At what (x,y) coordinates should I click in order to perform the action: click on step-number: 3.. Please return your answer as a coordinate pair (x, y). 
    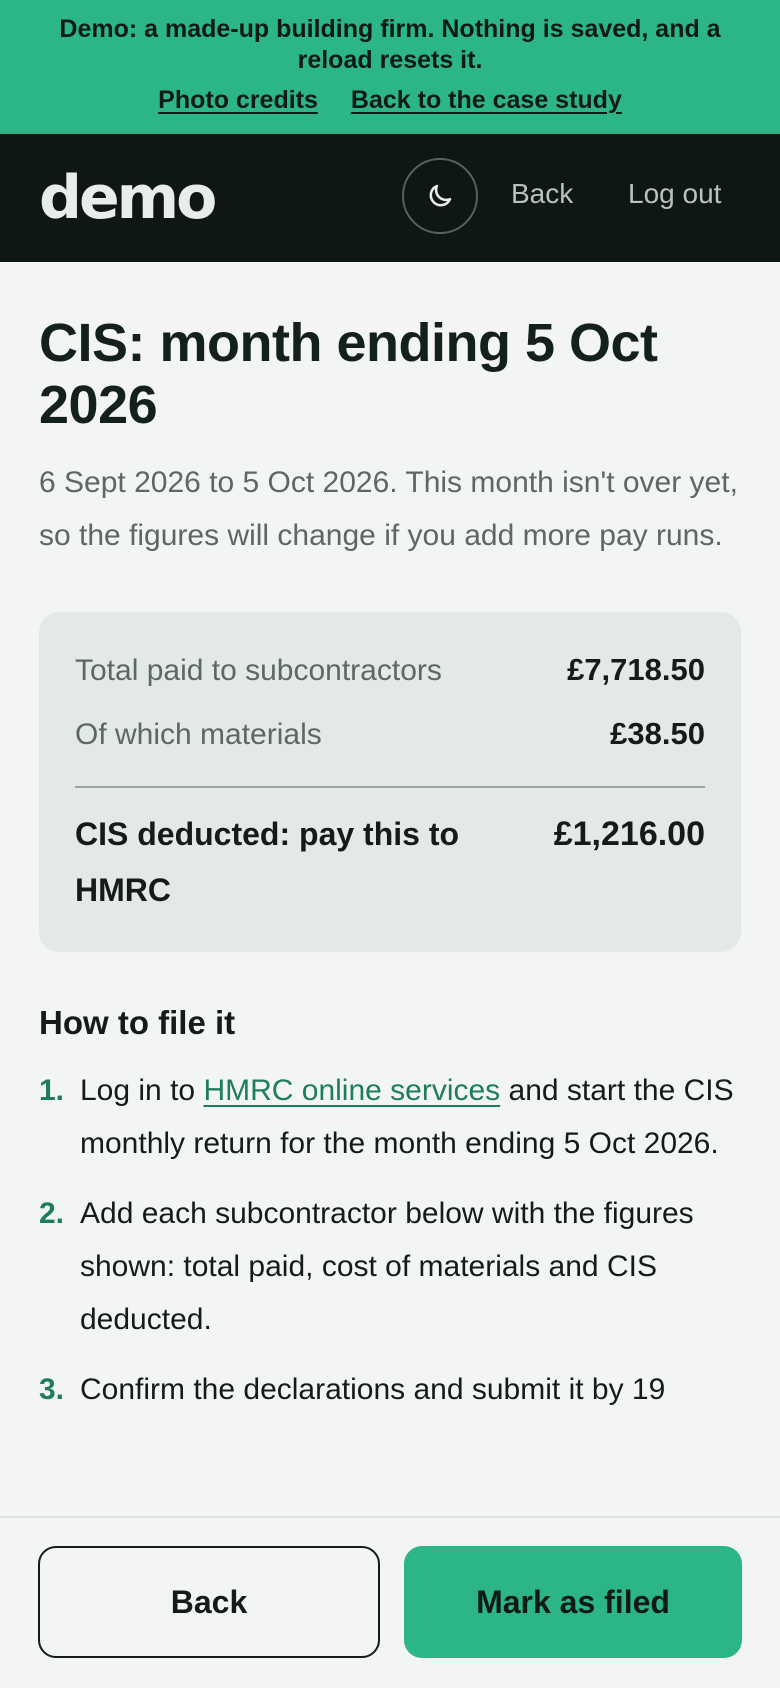
    Looking at the image, I should click on (52, 1389).